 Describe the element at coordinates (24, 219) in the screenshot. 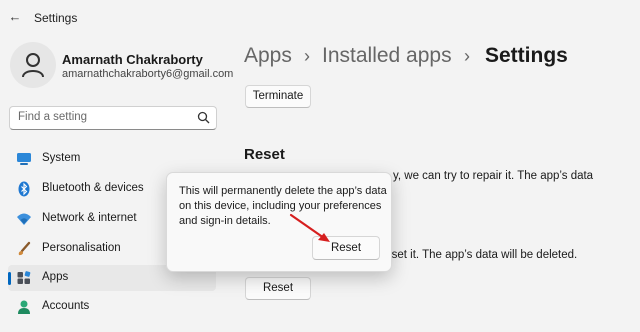

I see `wifi-icon` at that location.